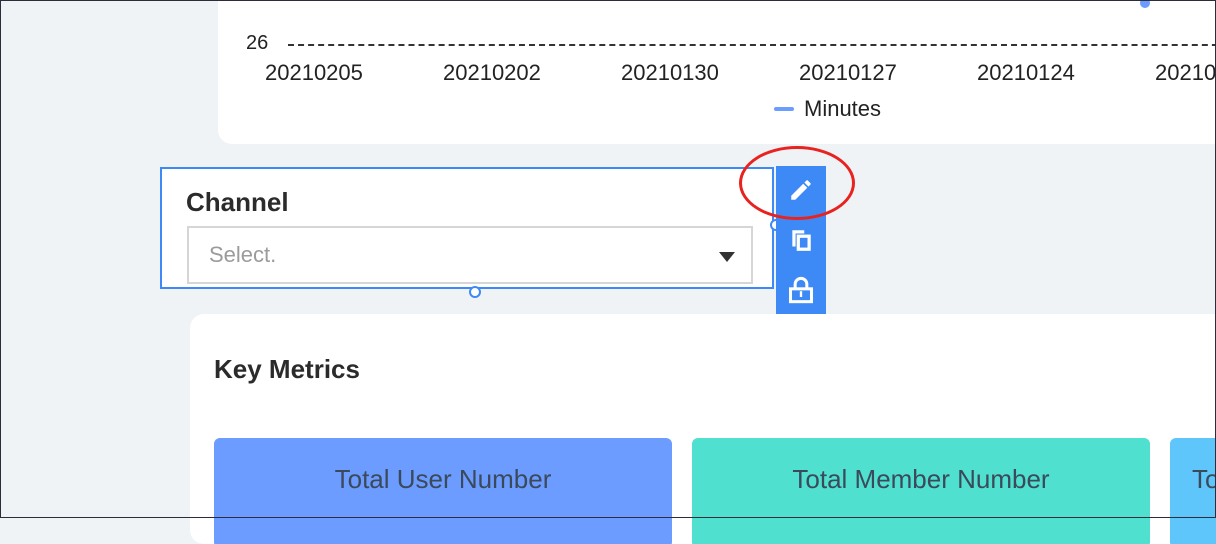  Describe the element at coordinates (243, 254) in the screenshot. I see `select-placeholder: Select.` at that location.